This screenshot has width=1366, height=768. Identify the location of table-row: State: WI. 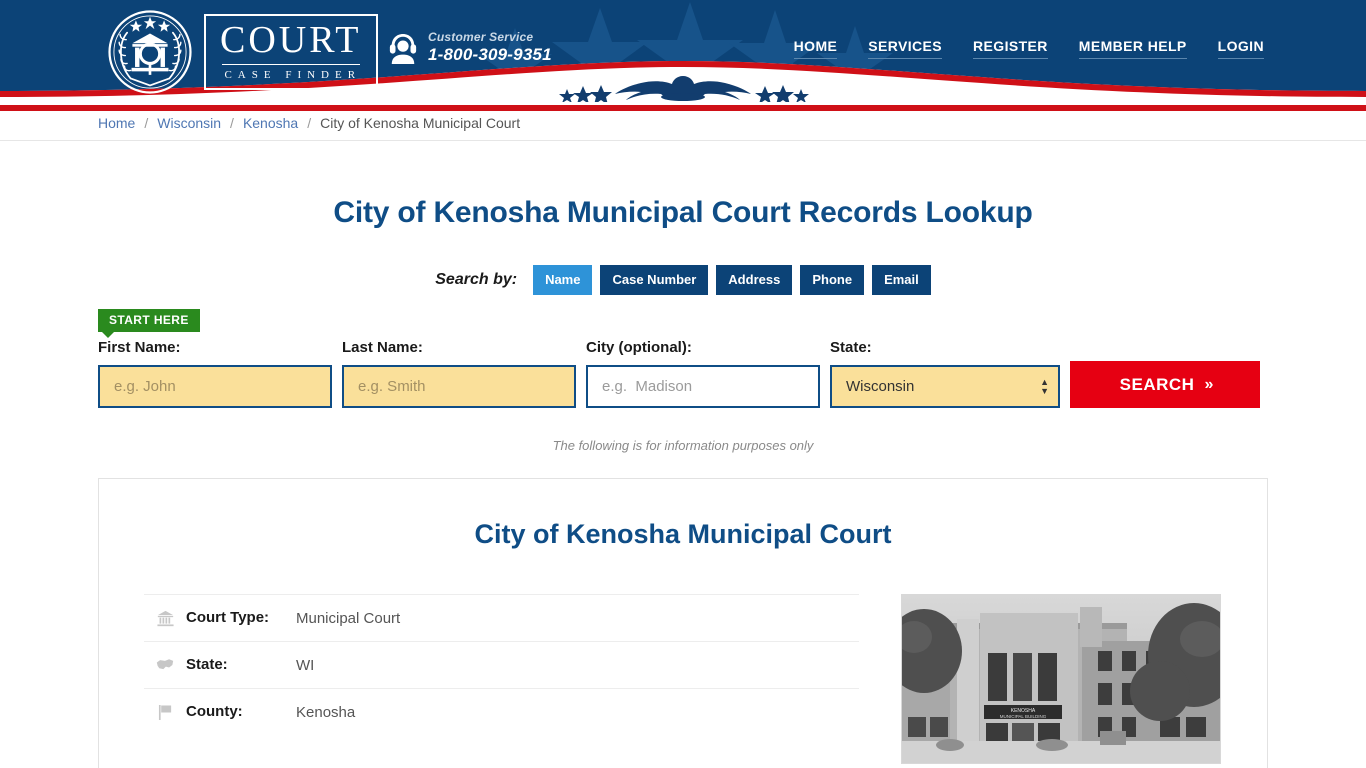
(501, 664).